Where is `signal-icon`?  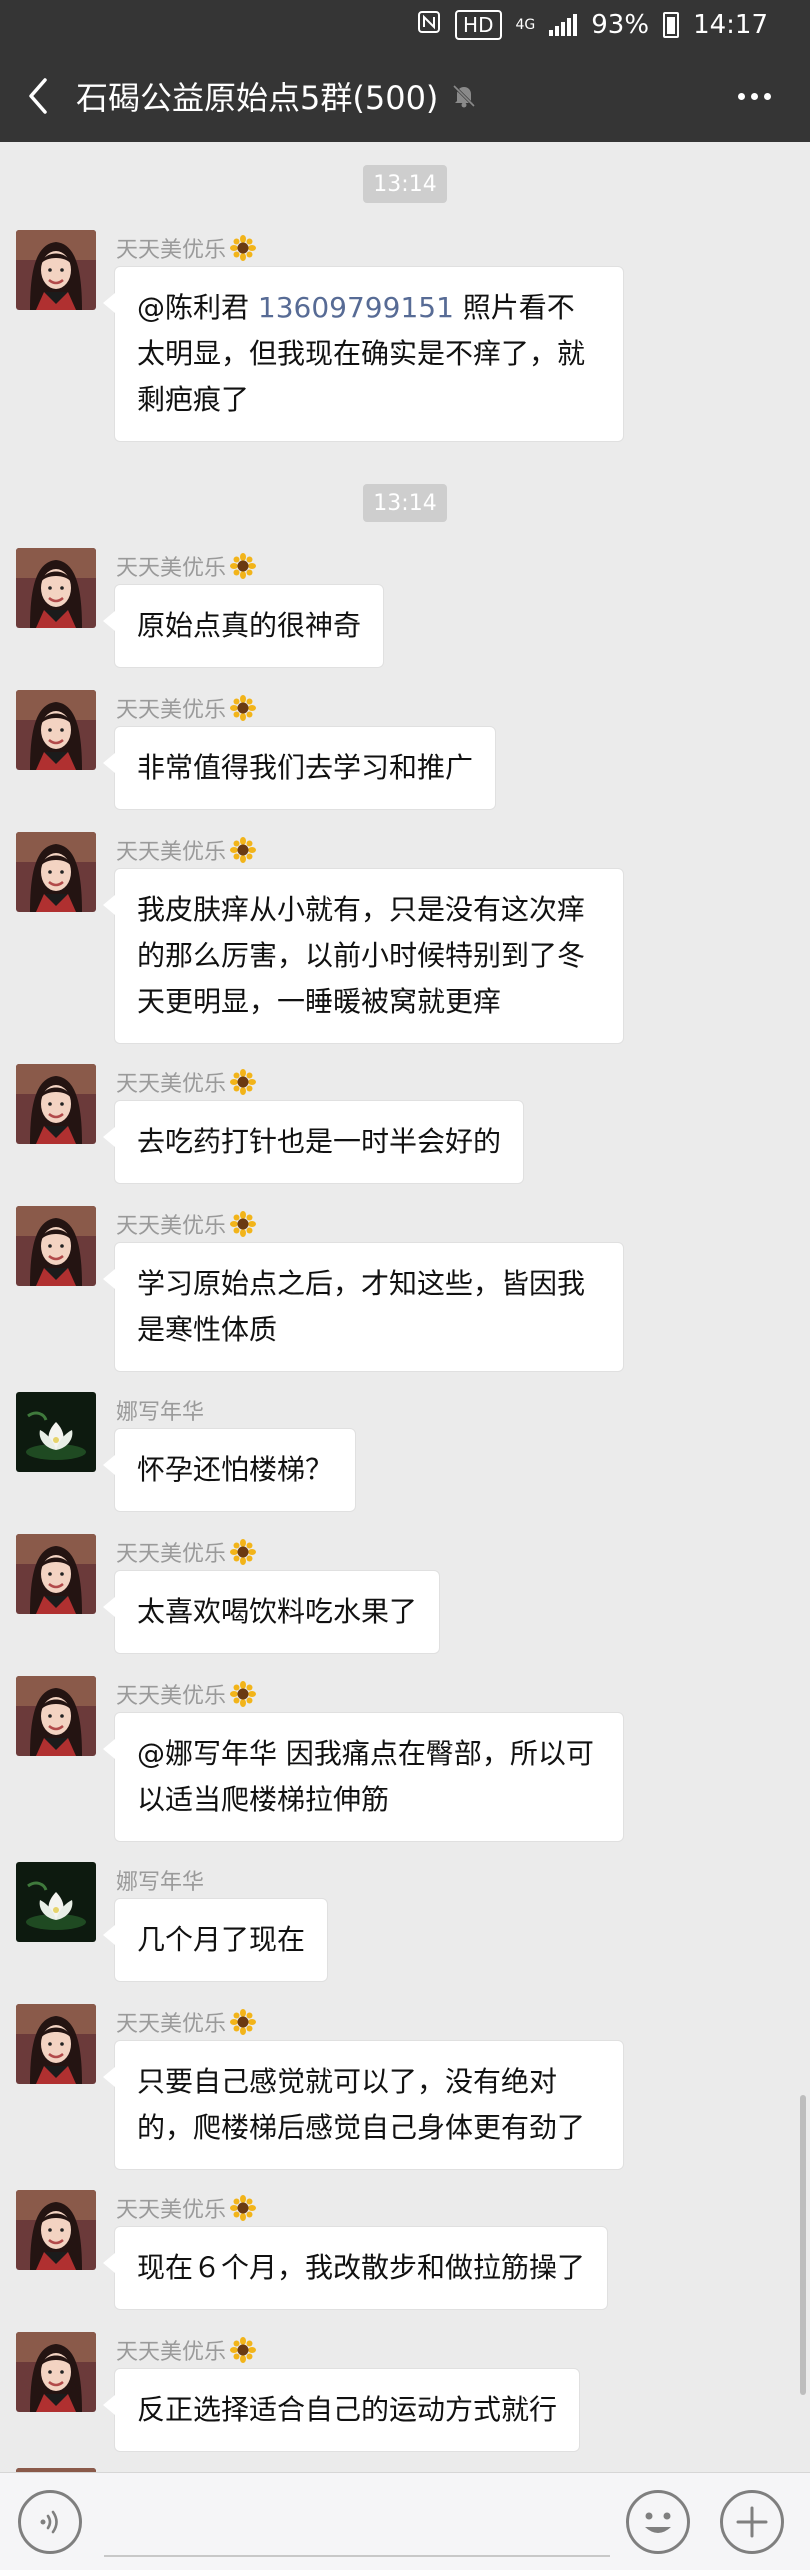 signal-icon is located at coordinates (563, 25).